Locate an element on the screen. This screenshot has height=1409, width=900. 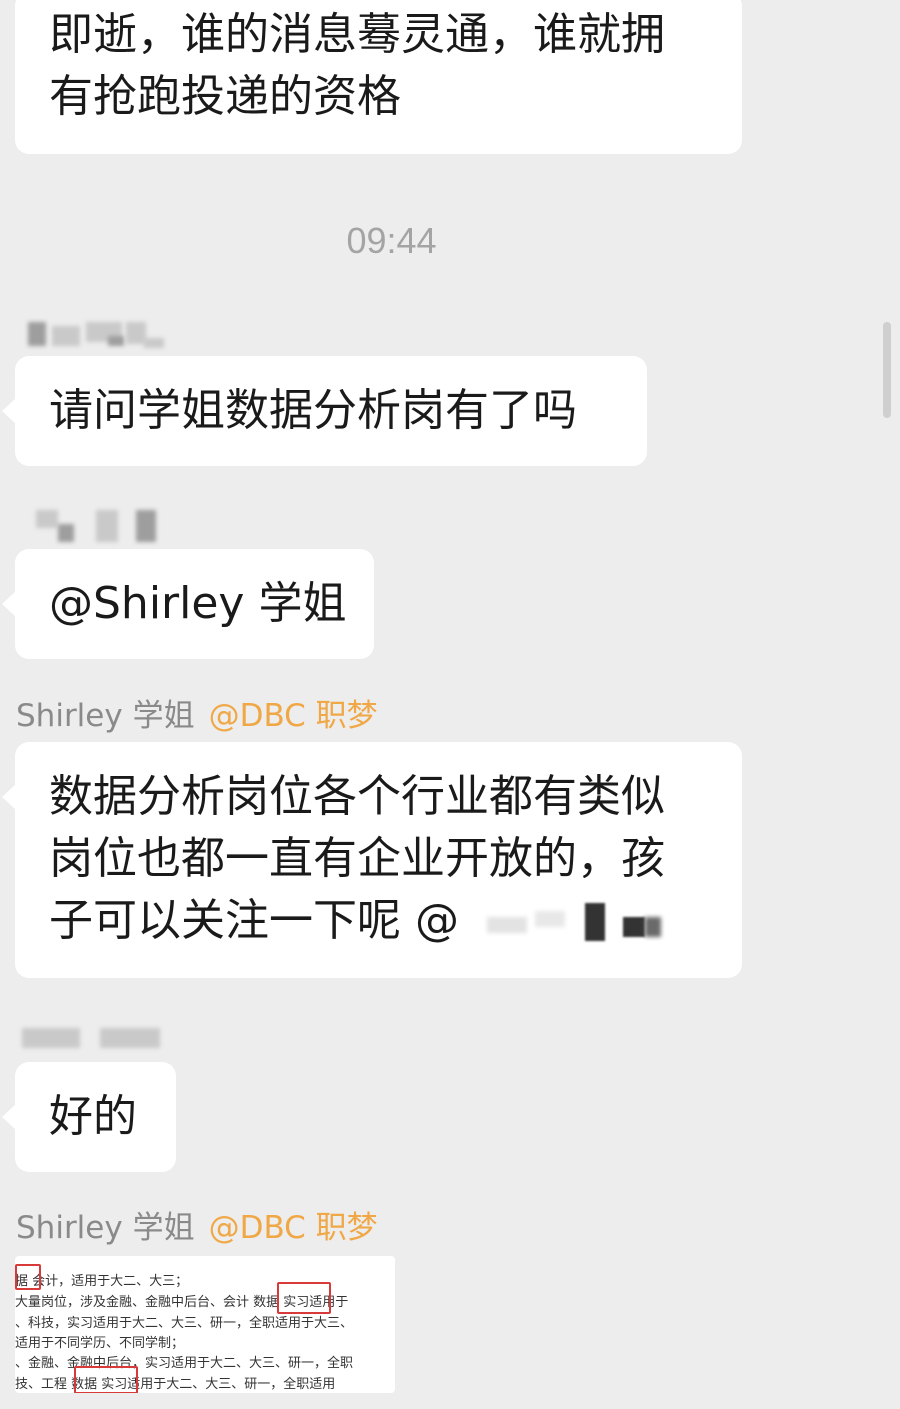
message-bubble: 数据分析岗位各个行业都有类似 岗位也都一直有企业开放的，孩 子可以关注一下呢 @ is located at coordinates (372, 860).